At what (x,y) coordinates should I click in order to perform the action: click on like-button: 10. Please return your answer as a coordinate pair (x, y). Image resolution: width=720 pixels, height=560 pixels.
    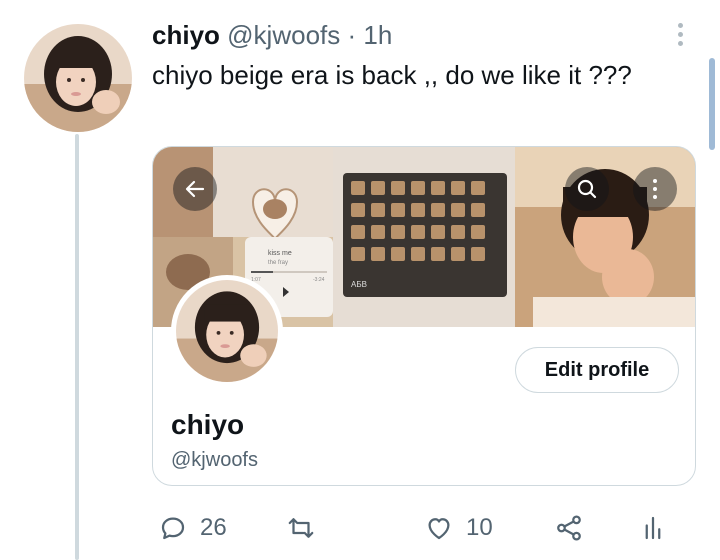
    Looking at the image, I should click on (458, 528).